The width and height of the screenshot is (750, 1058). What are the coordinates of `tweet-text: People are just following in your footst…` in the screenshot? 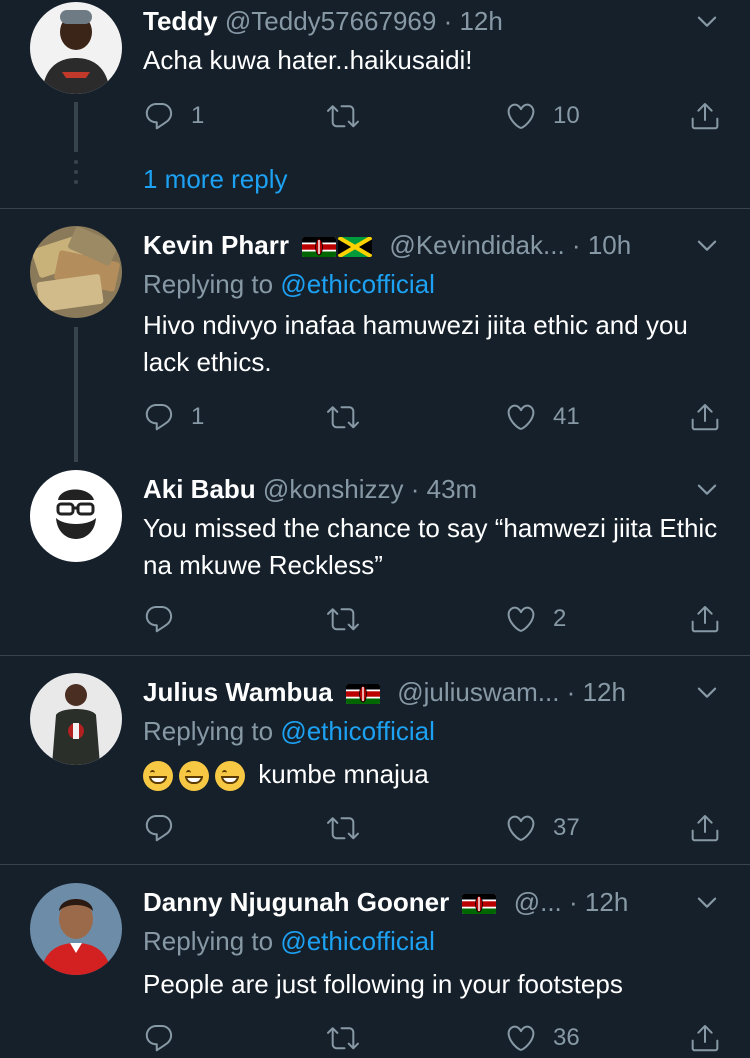 It's located at (383, 984).